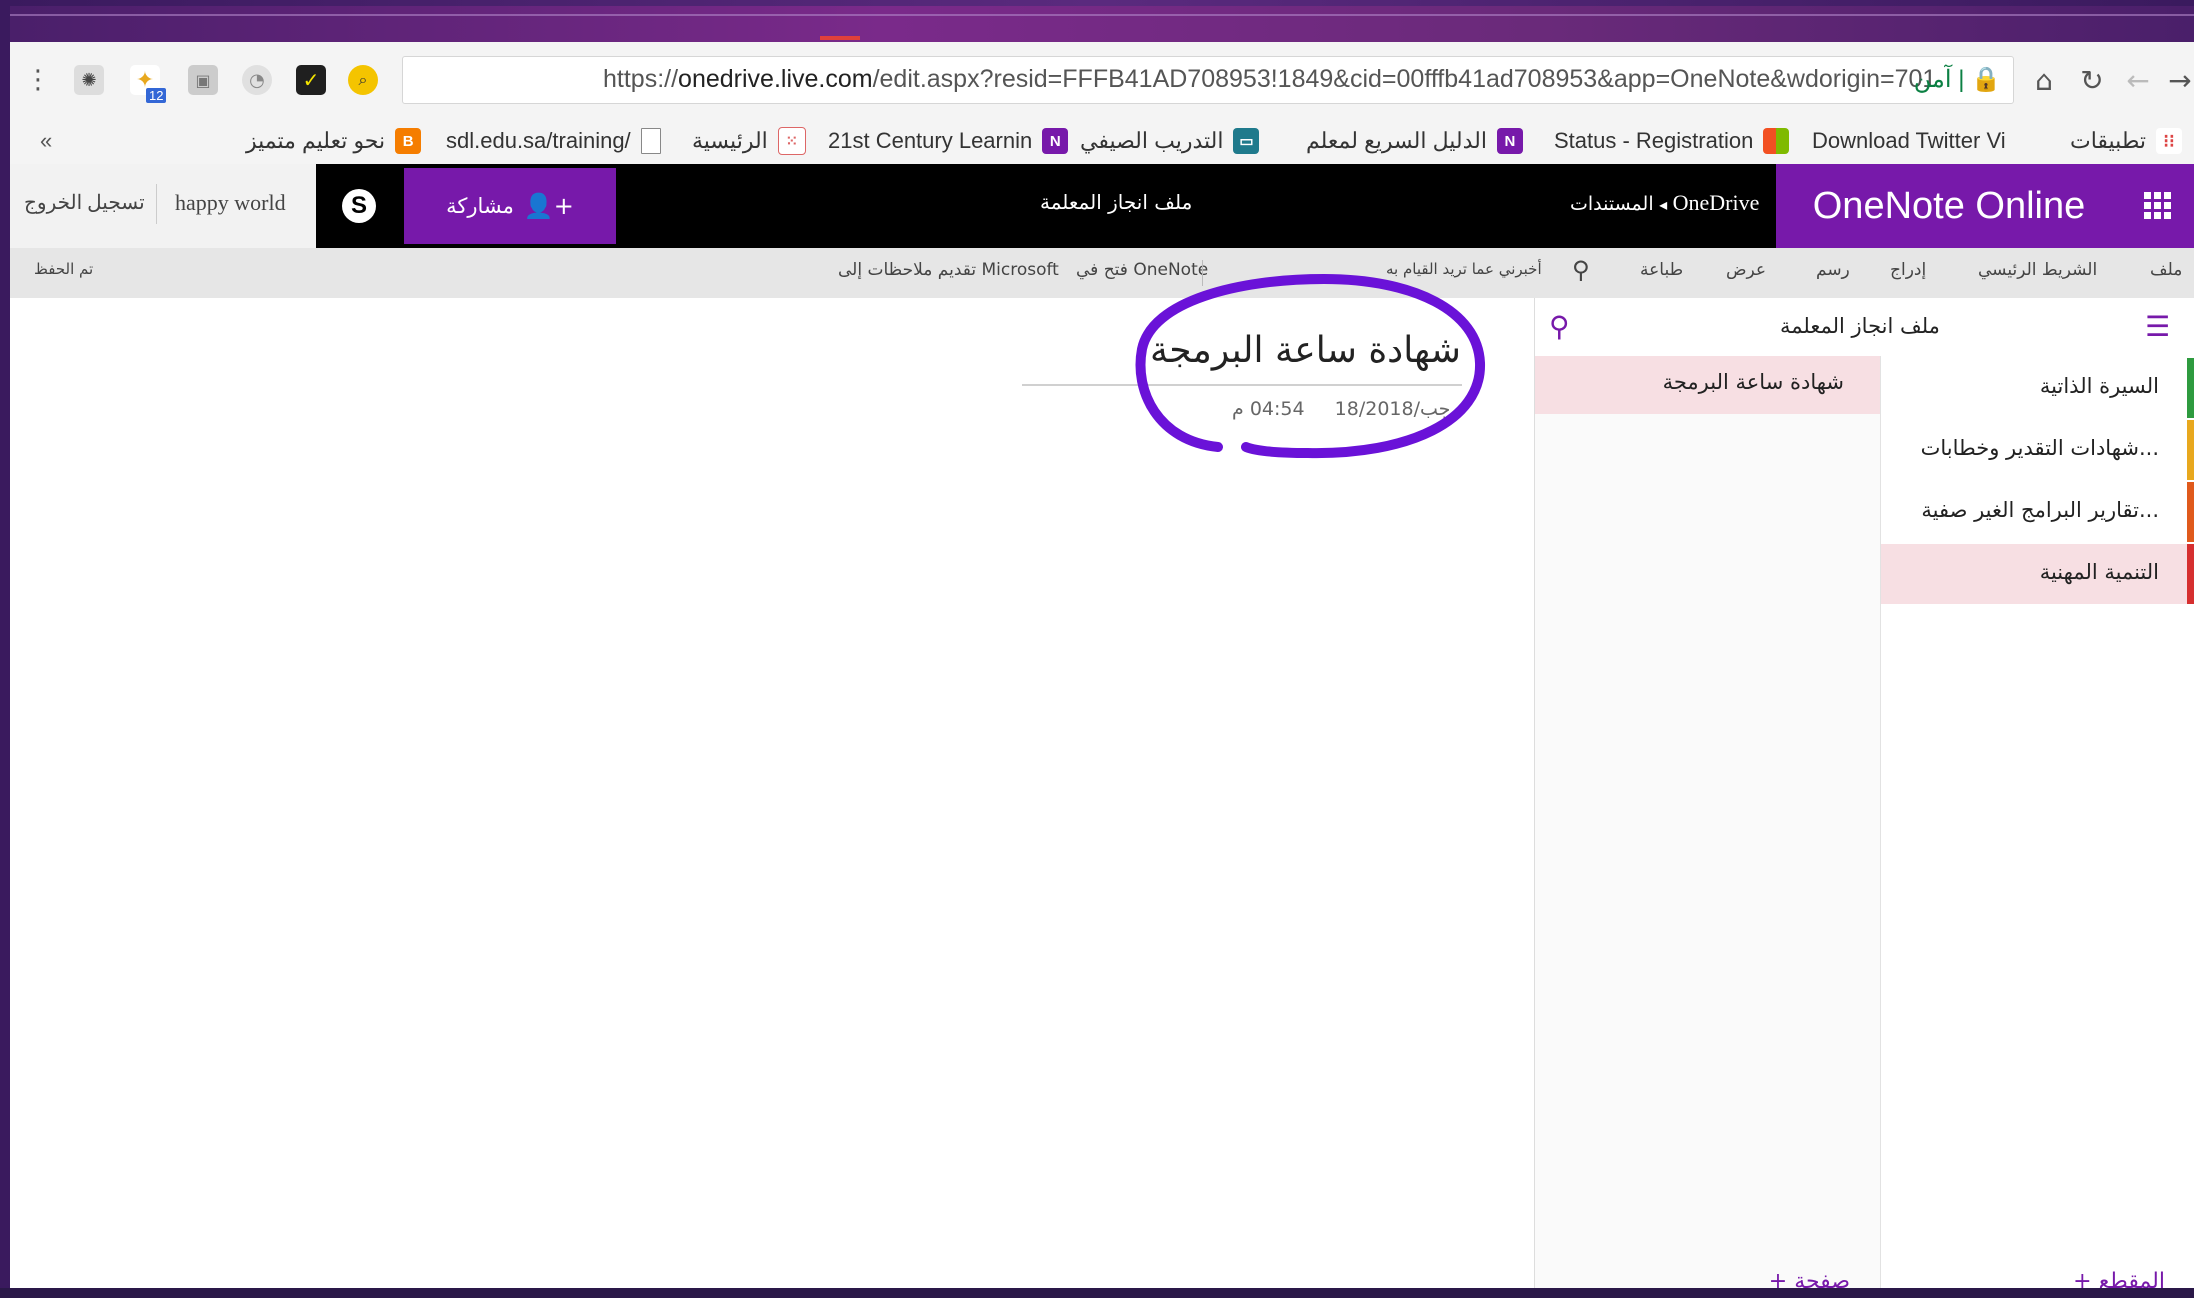 The height and width of the screenshot is (1298, 2194). I want to click on add-person-icon: 👤+, so click(548, 206).